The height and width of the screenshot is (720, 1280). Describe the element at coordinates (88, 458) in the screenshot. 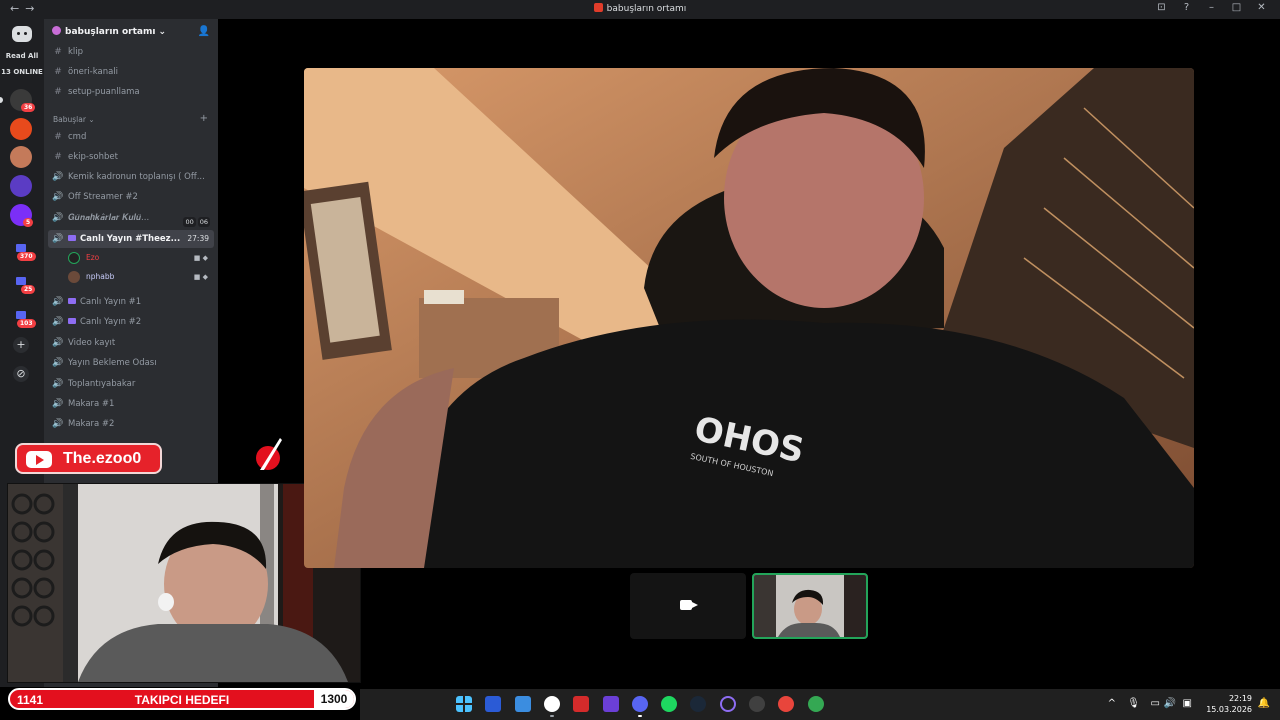

I see `youtube-handle-overlay: The.ezoo0` at that location.